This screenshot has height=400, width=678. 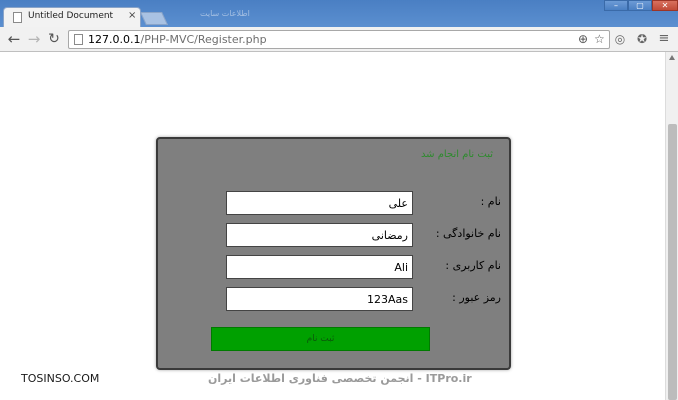 I want to click on tosinso-watermark: TOSINSO.COM, so click(x=60, y=378).